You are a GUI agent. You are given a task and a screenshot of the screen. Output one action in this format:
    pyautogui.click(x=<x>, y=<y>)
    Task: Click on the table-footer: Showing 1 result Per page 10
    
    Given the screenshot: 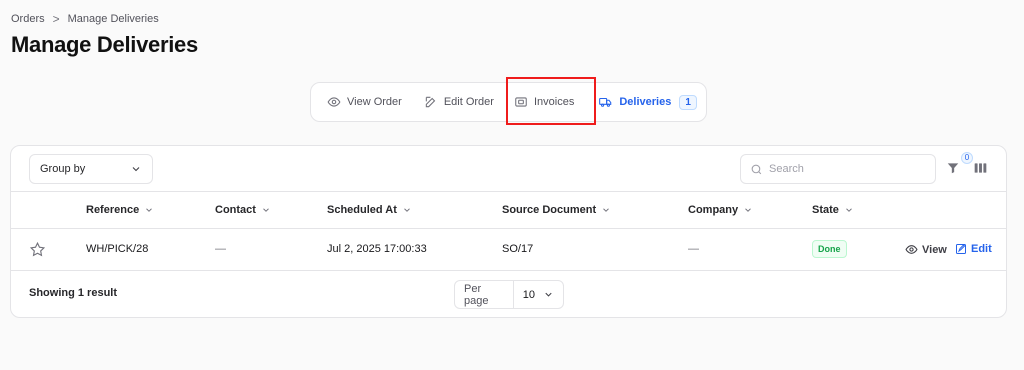 What is the action you would take?
    pyautogui.click(x=508, y=294)
    